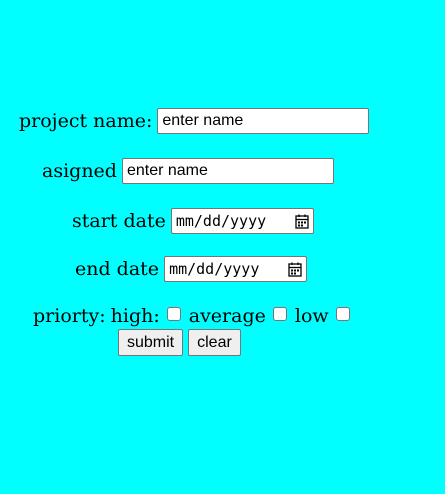  What do you see at coordinates (119, 221) in the screenshot?
I see `start-date-label: start date` at bounding box center [119, 221].